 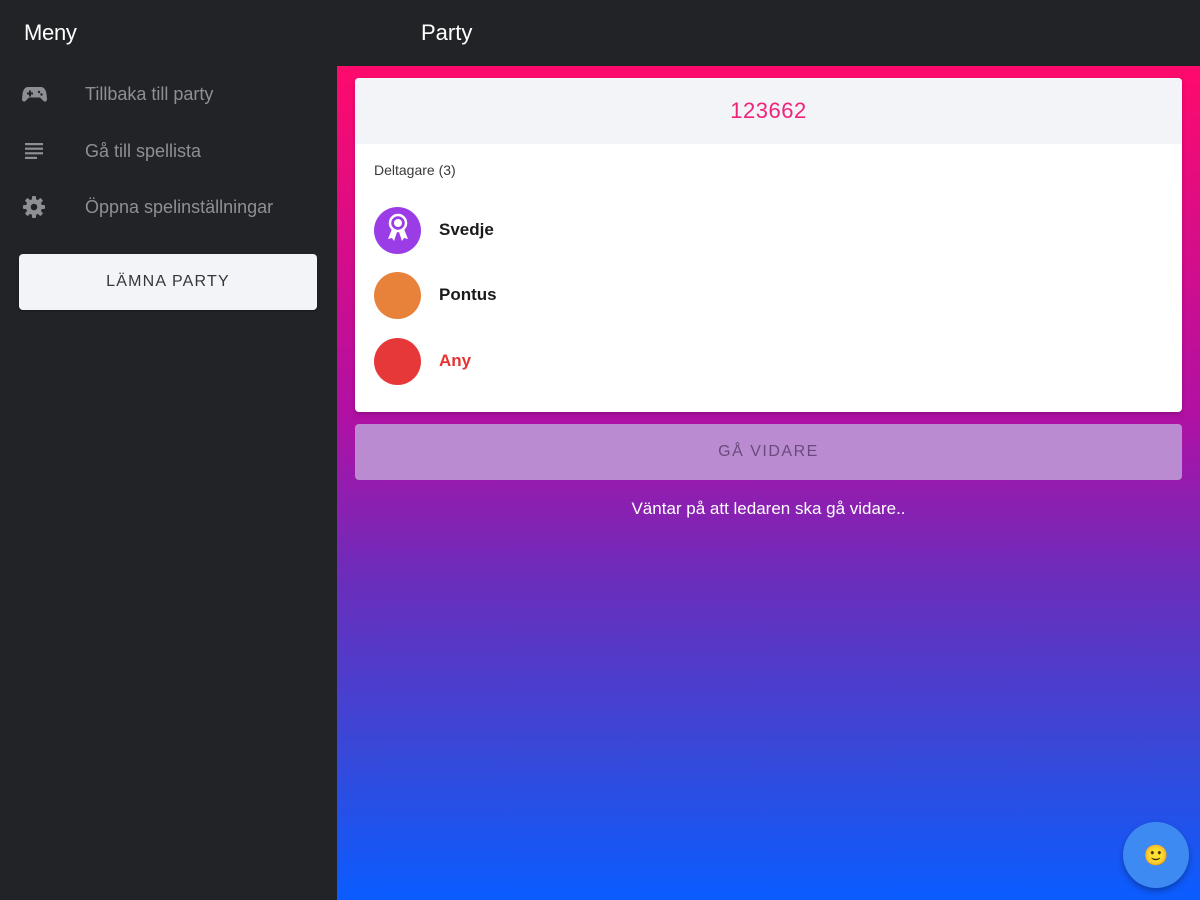 What do you see at coordinates (34, 151) in the screenshot?
I see `list-icon` at bounding box center [34, 151].